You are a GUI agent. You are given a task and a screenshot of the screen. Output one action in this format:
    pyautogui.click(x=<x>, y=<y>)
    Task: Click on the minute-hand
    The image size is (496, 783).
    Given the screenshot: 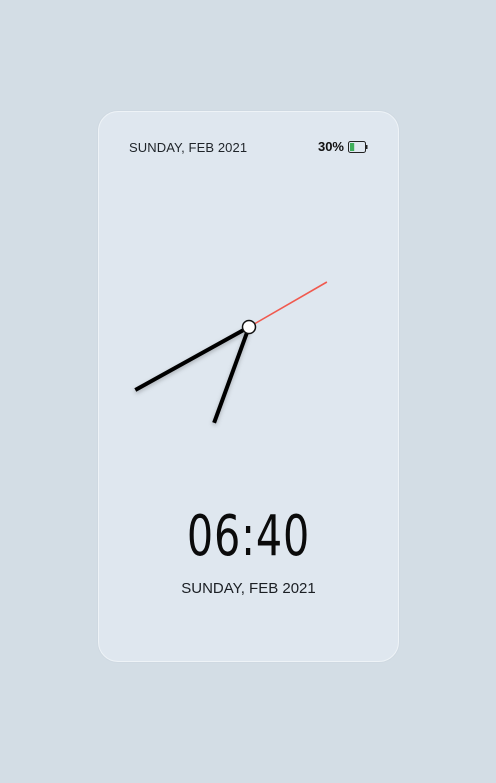 What is the action you would take?
    pyautogui.click(x=192, y=358)
    